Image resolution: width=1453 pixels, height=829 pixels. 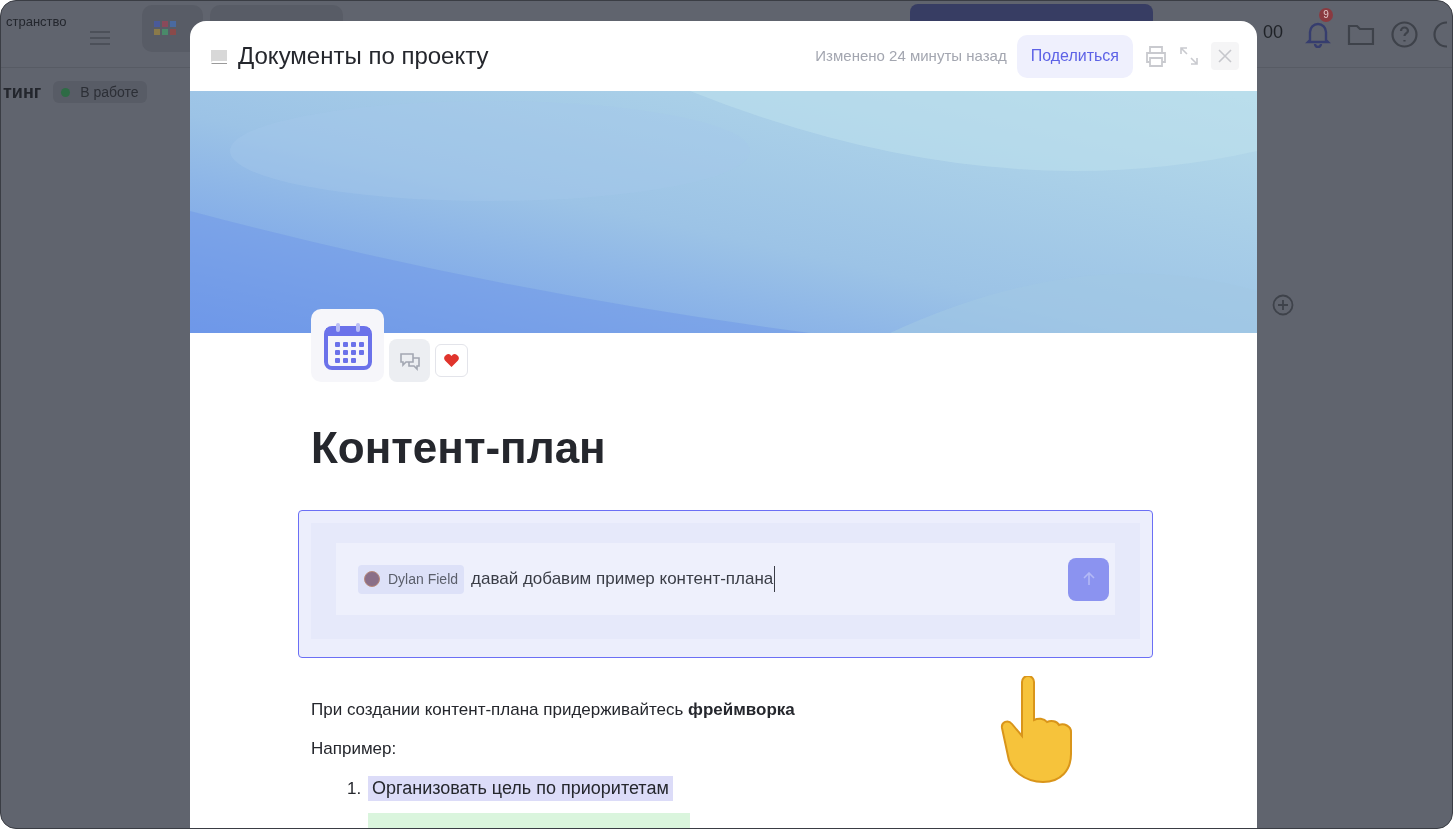 I want to click on print-icon, so click(x=1156, y=56).